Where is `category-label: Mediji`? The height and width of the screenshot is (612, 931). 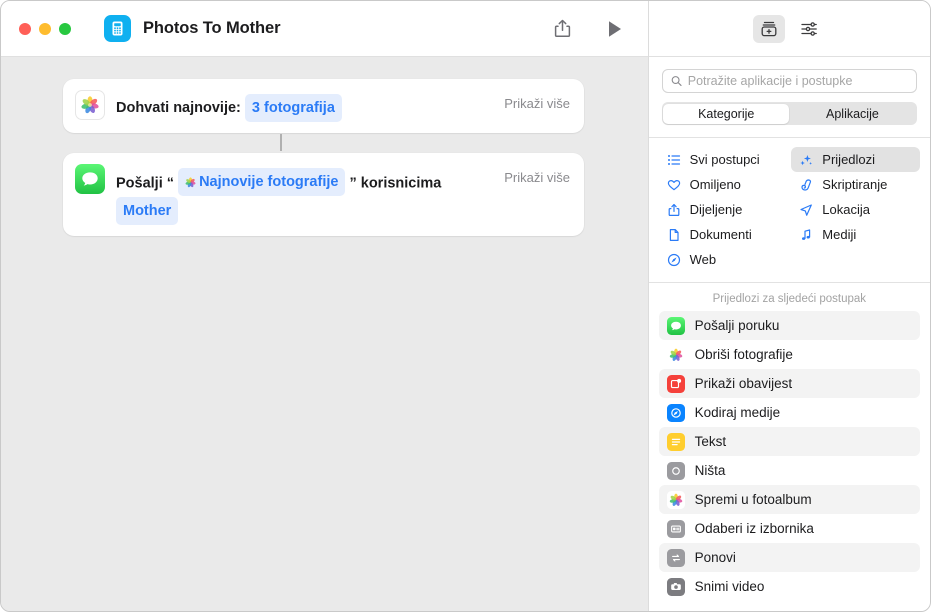
category-label: Mediji is located at coordinates (839, 234).